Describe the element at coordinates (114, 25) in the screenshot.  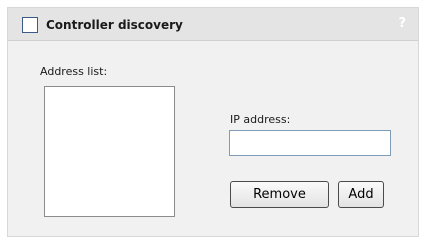
I see `panel-title: Controller discovery` at that location.